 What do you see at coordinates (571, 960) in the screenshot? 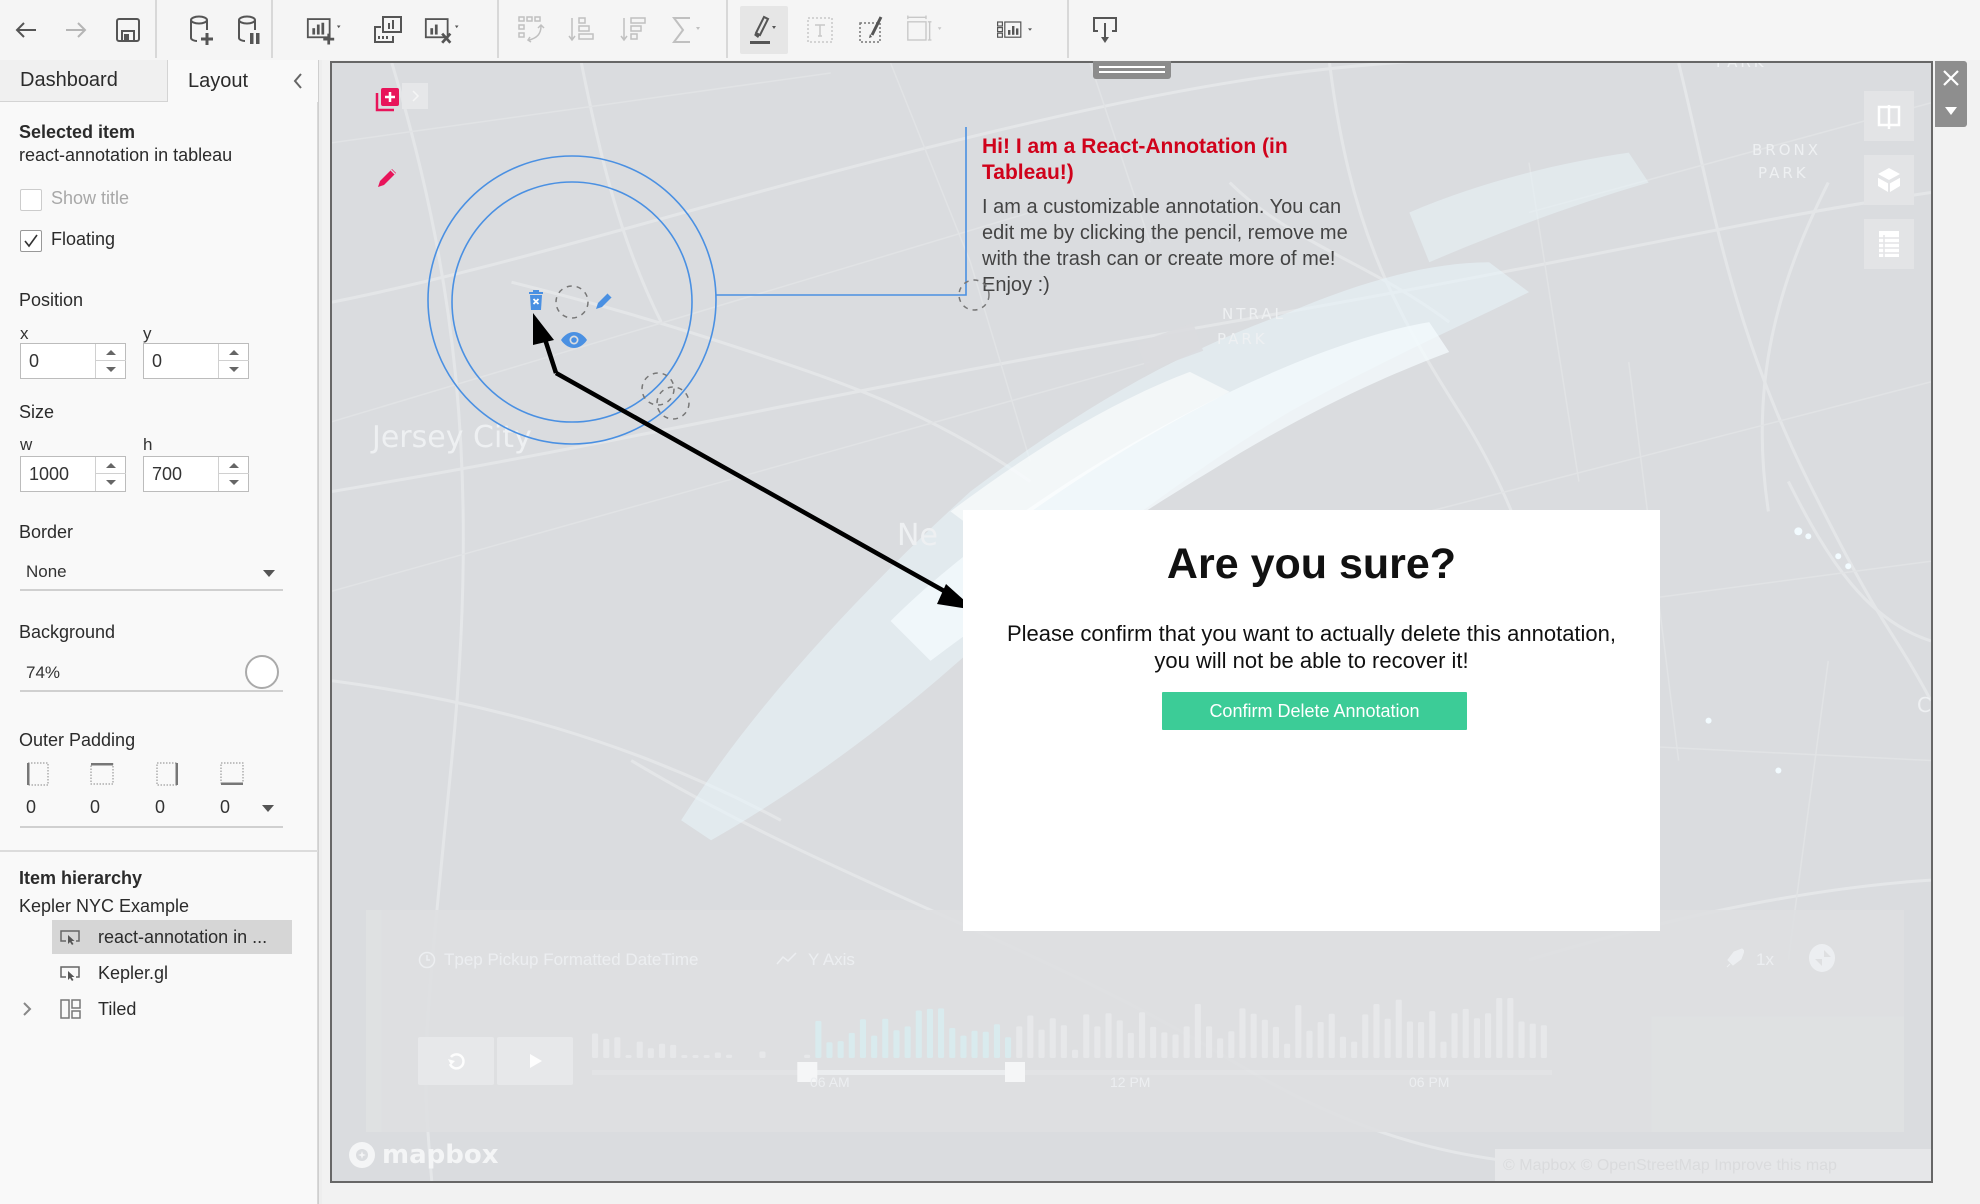
I see `time-field-label: Tpep Pickup Formatted DateTime` at bounding box center [571, 960].